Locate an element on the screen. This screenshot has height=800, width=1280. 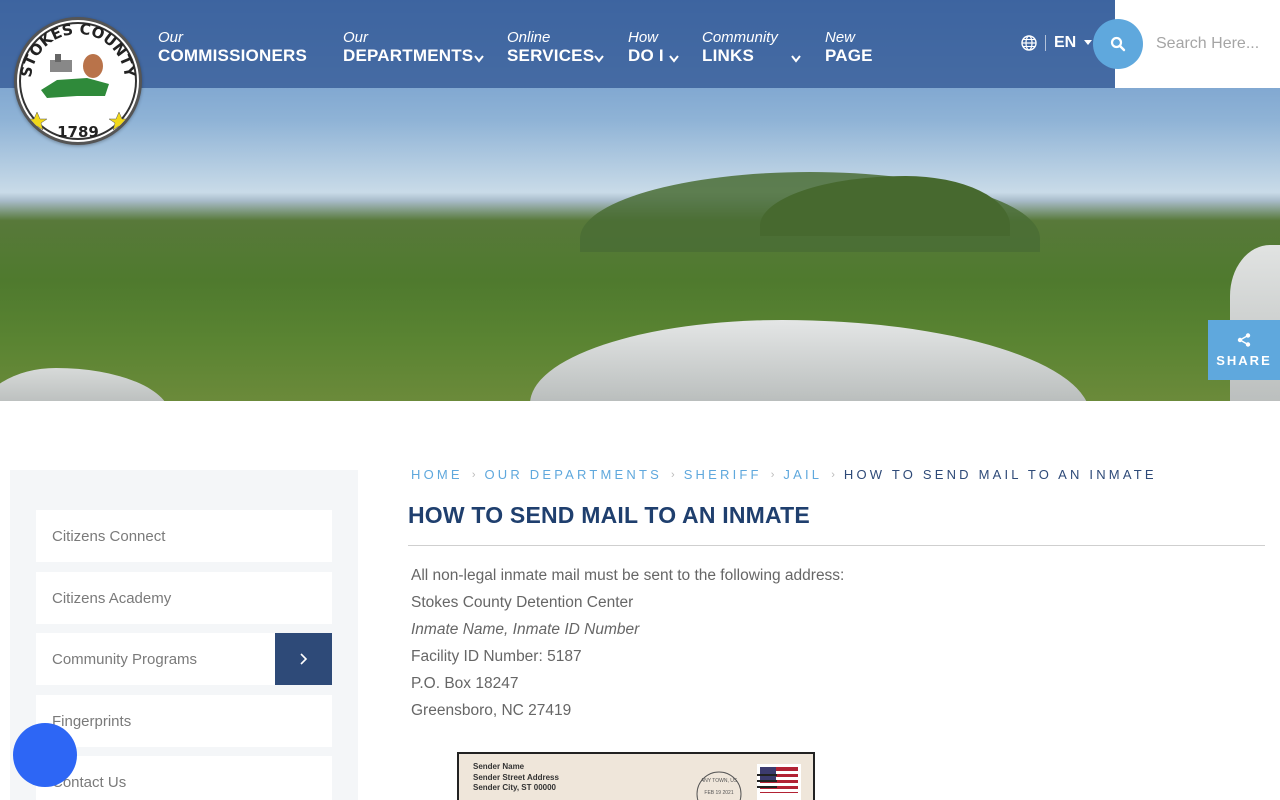
svg-text: LE is located at coordinates (415, 780).